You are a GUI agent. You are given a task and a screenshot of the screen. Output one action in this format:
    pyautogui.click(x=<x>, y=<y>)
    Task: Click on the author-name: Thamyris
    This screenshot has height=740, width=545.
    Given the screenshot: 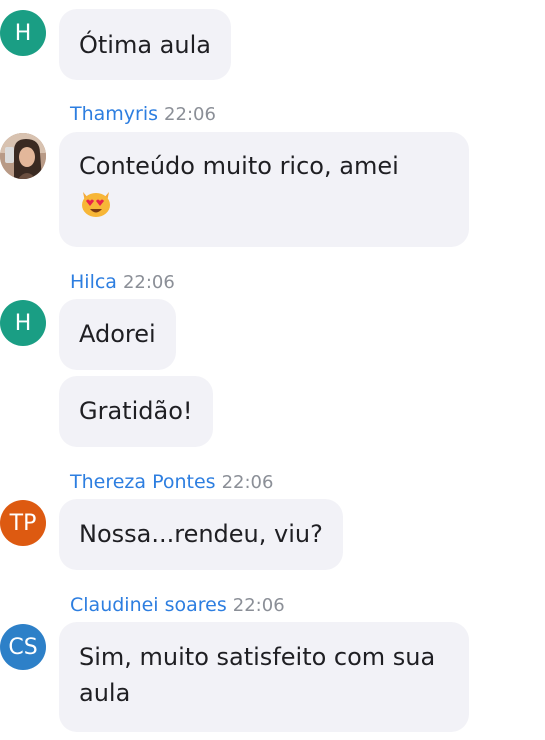 What is the action you would take?
    pyautogui.click(x=114, y=114)
    